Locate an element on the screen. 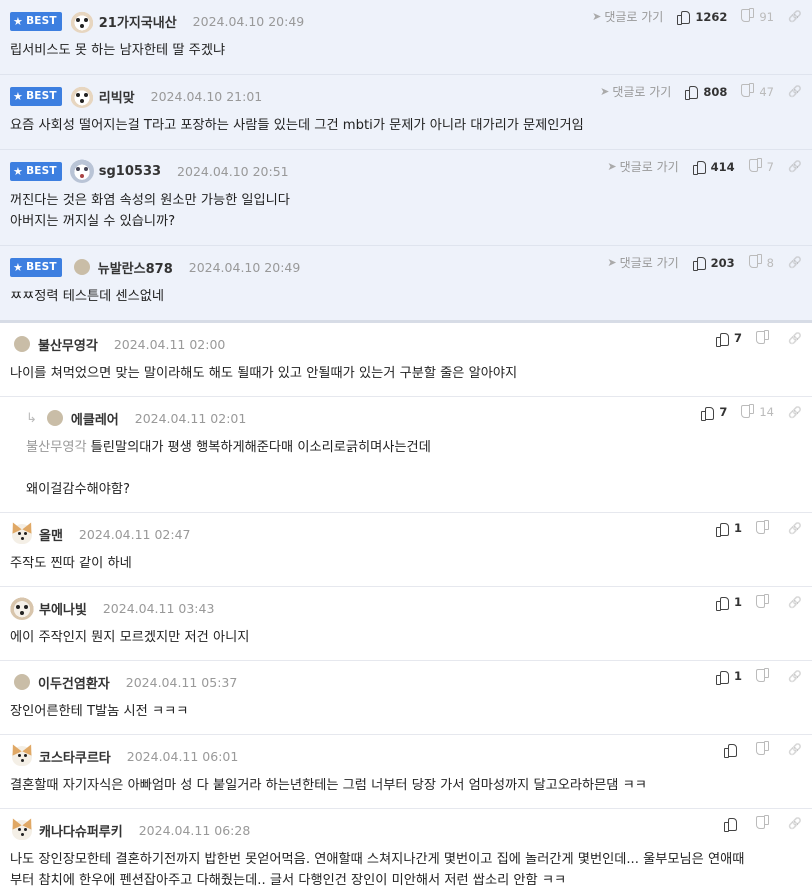  mention-link: 불산무영각 is located at coordinates (56, 447).